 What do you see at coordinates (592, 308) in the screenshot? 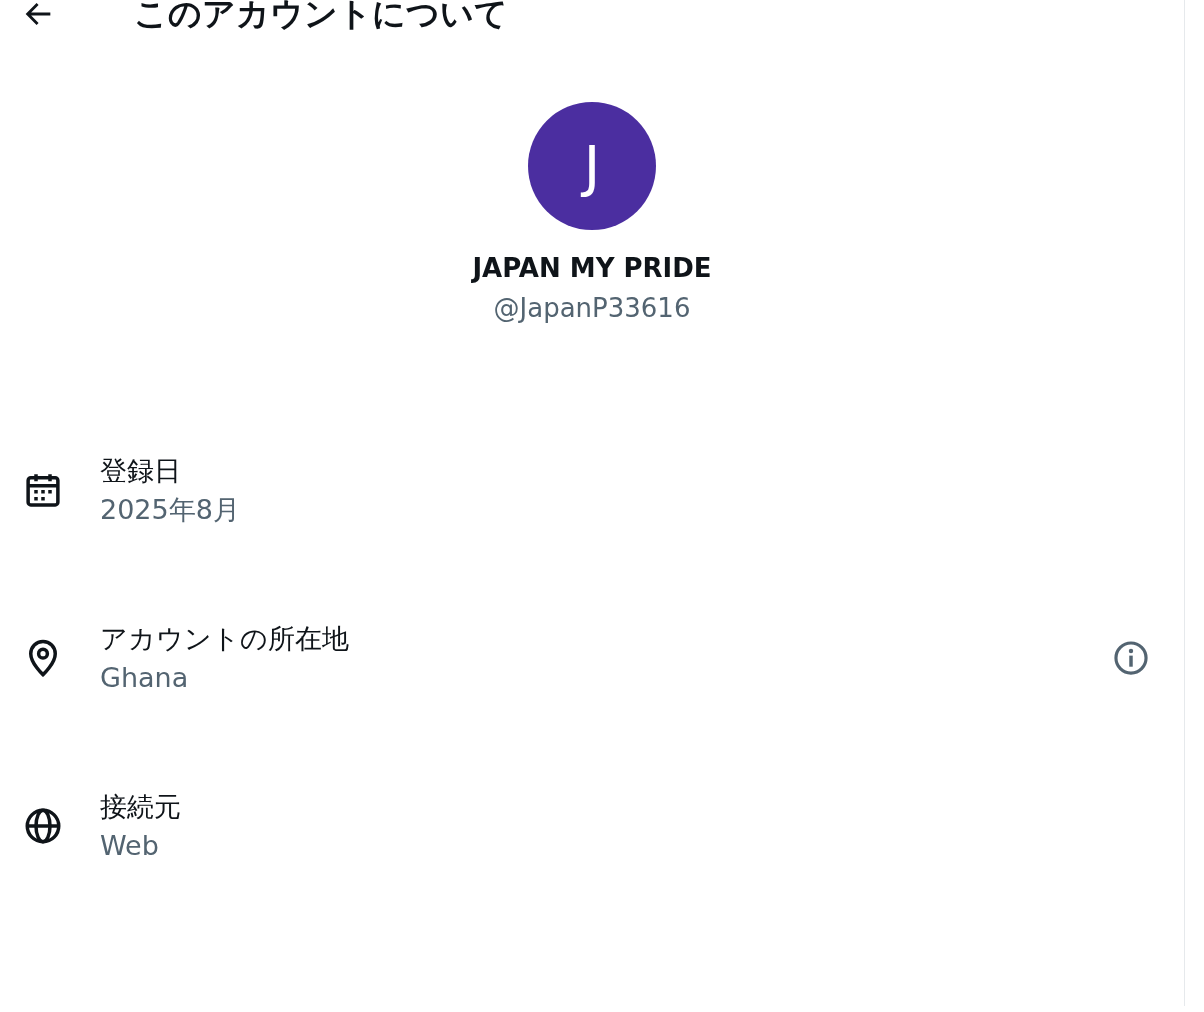
I see `user-handle: @JapanP33616` at bounding box center [592, 308].